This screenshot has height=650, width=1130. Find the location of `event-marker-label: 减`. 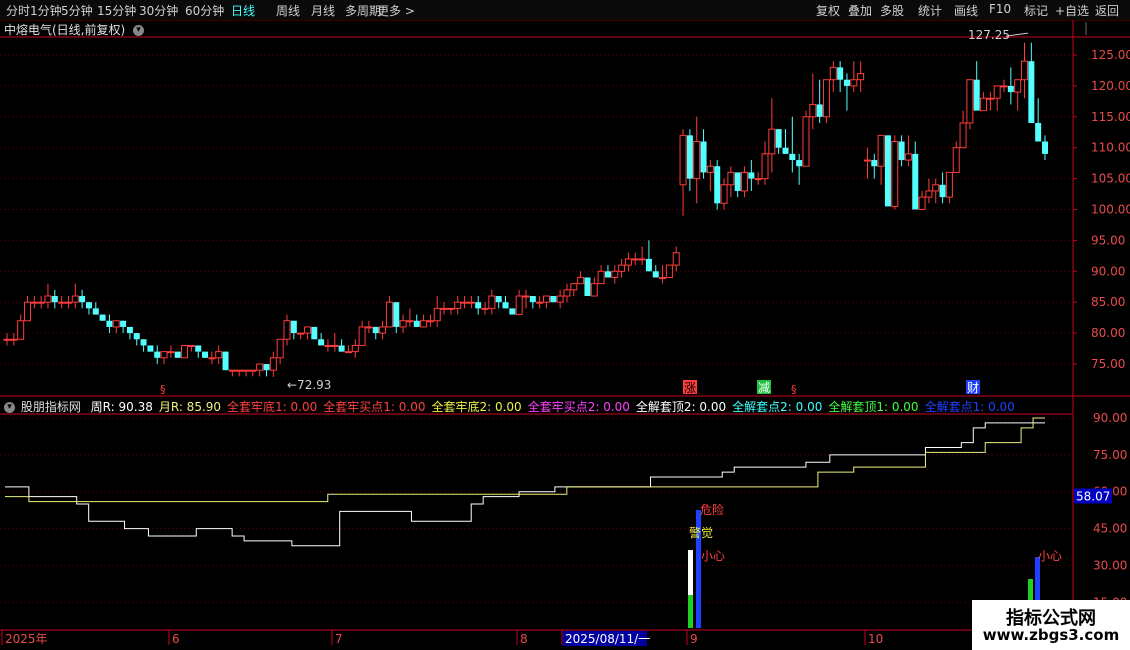

event-marker-label: 减 is located at coordinates (764, 388).